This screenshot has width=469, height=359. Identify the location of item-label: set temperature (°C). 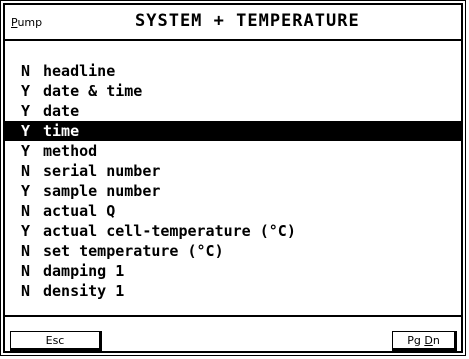
(133, 251).